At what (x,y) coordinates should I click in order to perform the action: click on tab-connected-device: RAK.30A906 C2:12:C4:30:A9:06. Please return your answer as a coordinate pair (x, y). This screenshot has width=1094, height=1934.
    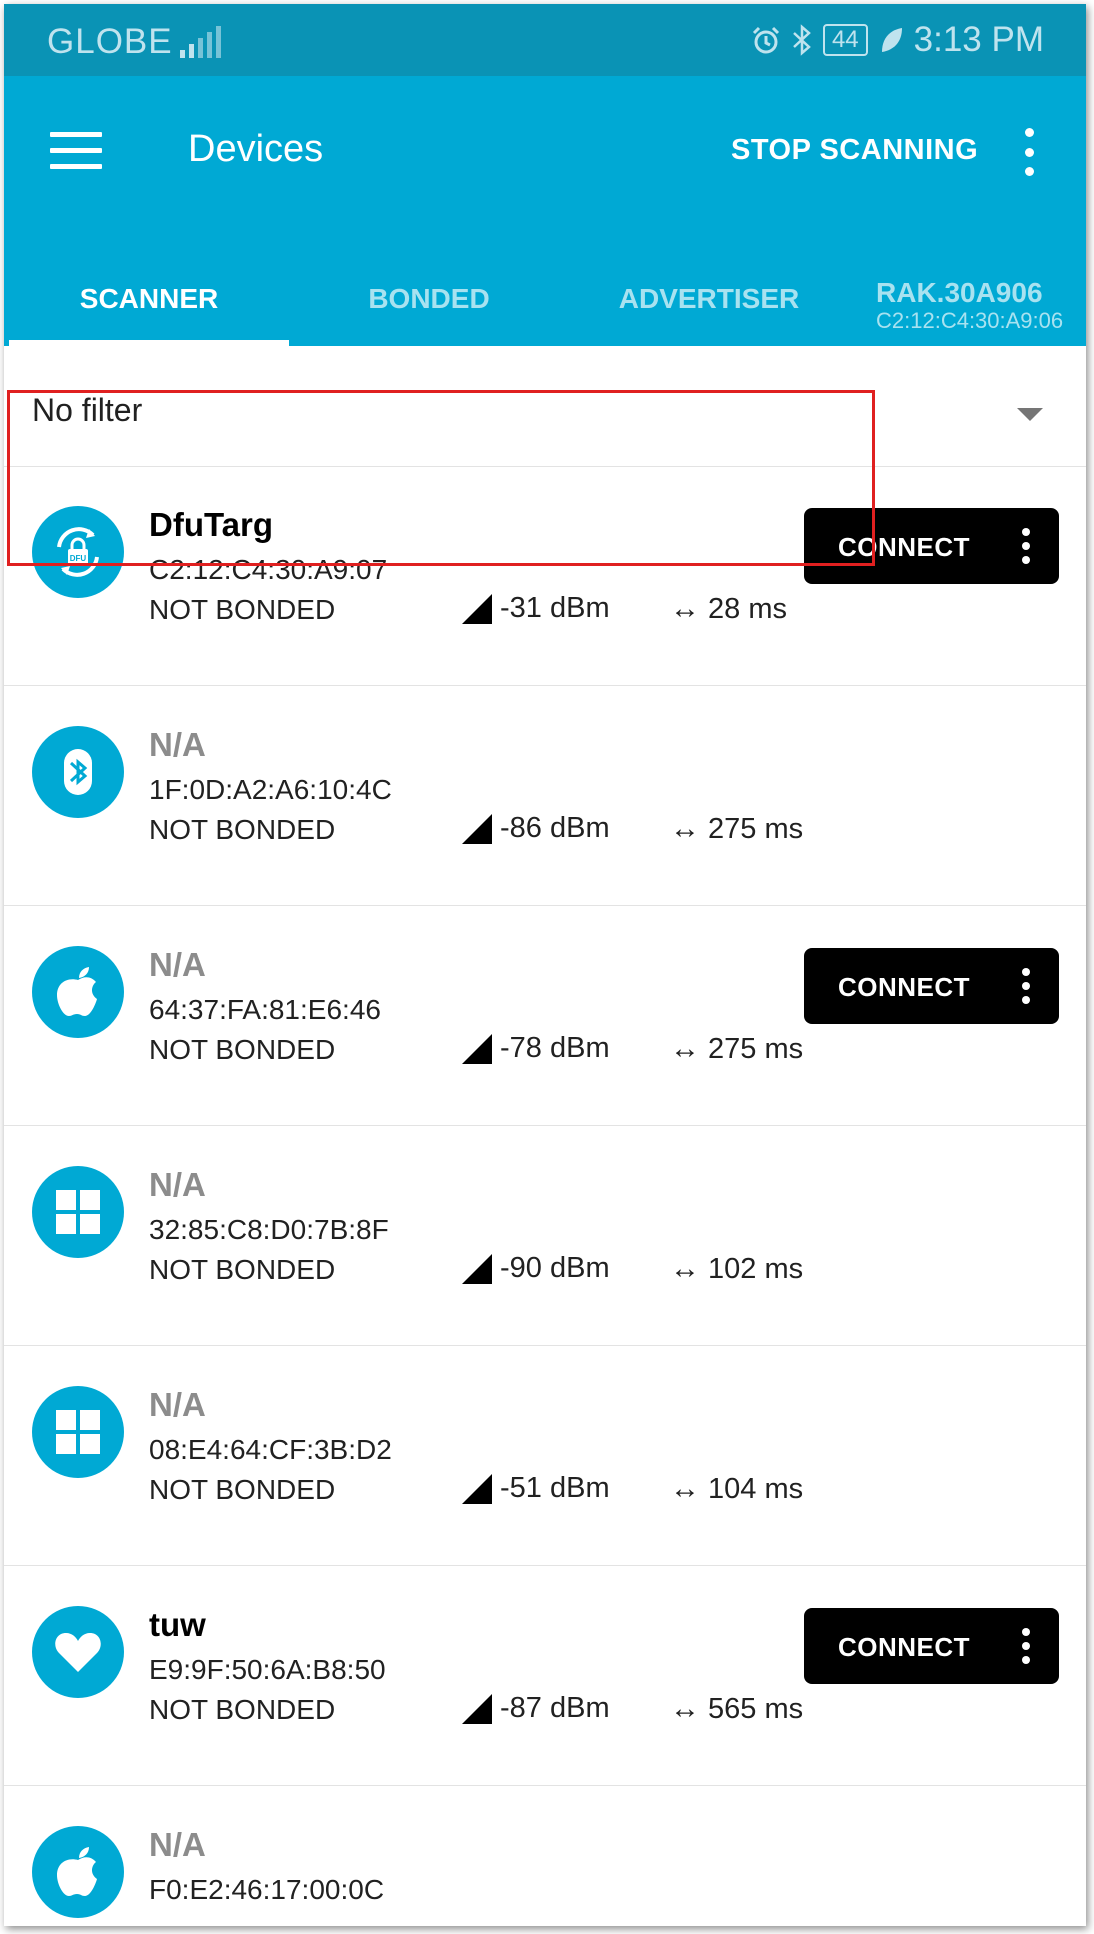
    Looking at the image, I should click on (981, 298).